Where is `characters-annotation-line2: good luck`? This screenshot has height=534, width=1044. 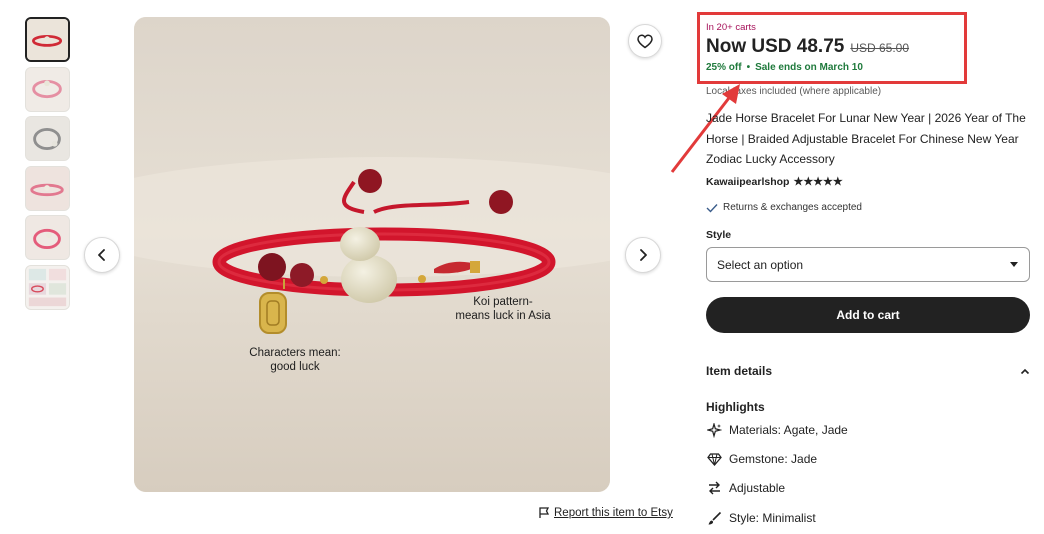
characters-annotation-line2: good luck is located at coordinates (295, 367).